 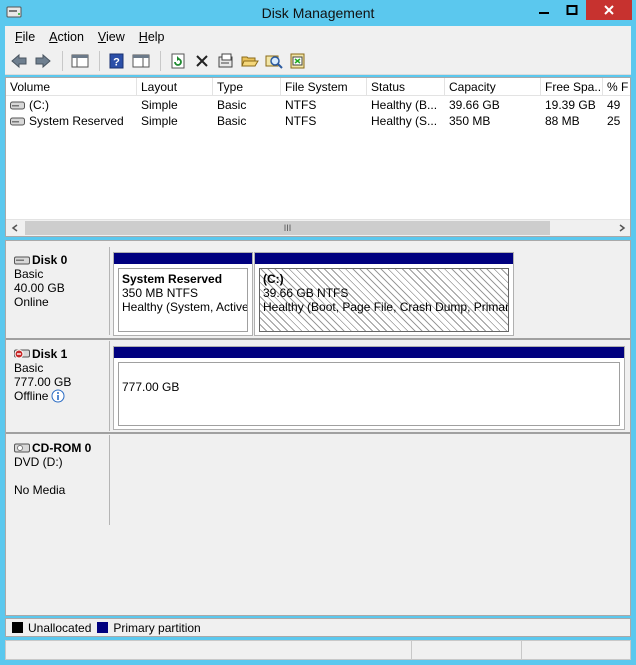 I want to click on menu-bar: File Action View Help, so click(x=318, y=36).